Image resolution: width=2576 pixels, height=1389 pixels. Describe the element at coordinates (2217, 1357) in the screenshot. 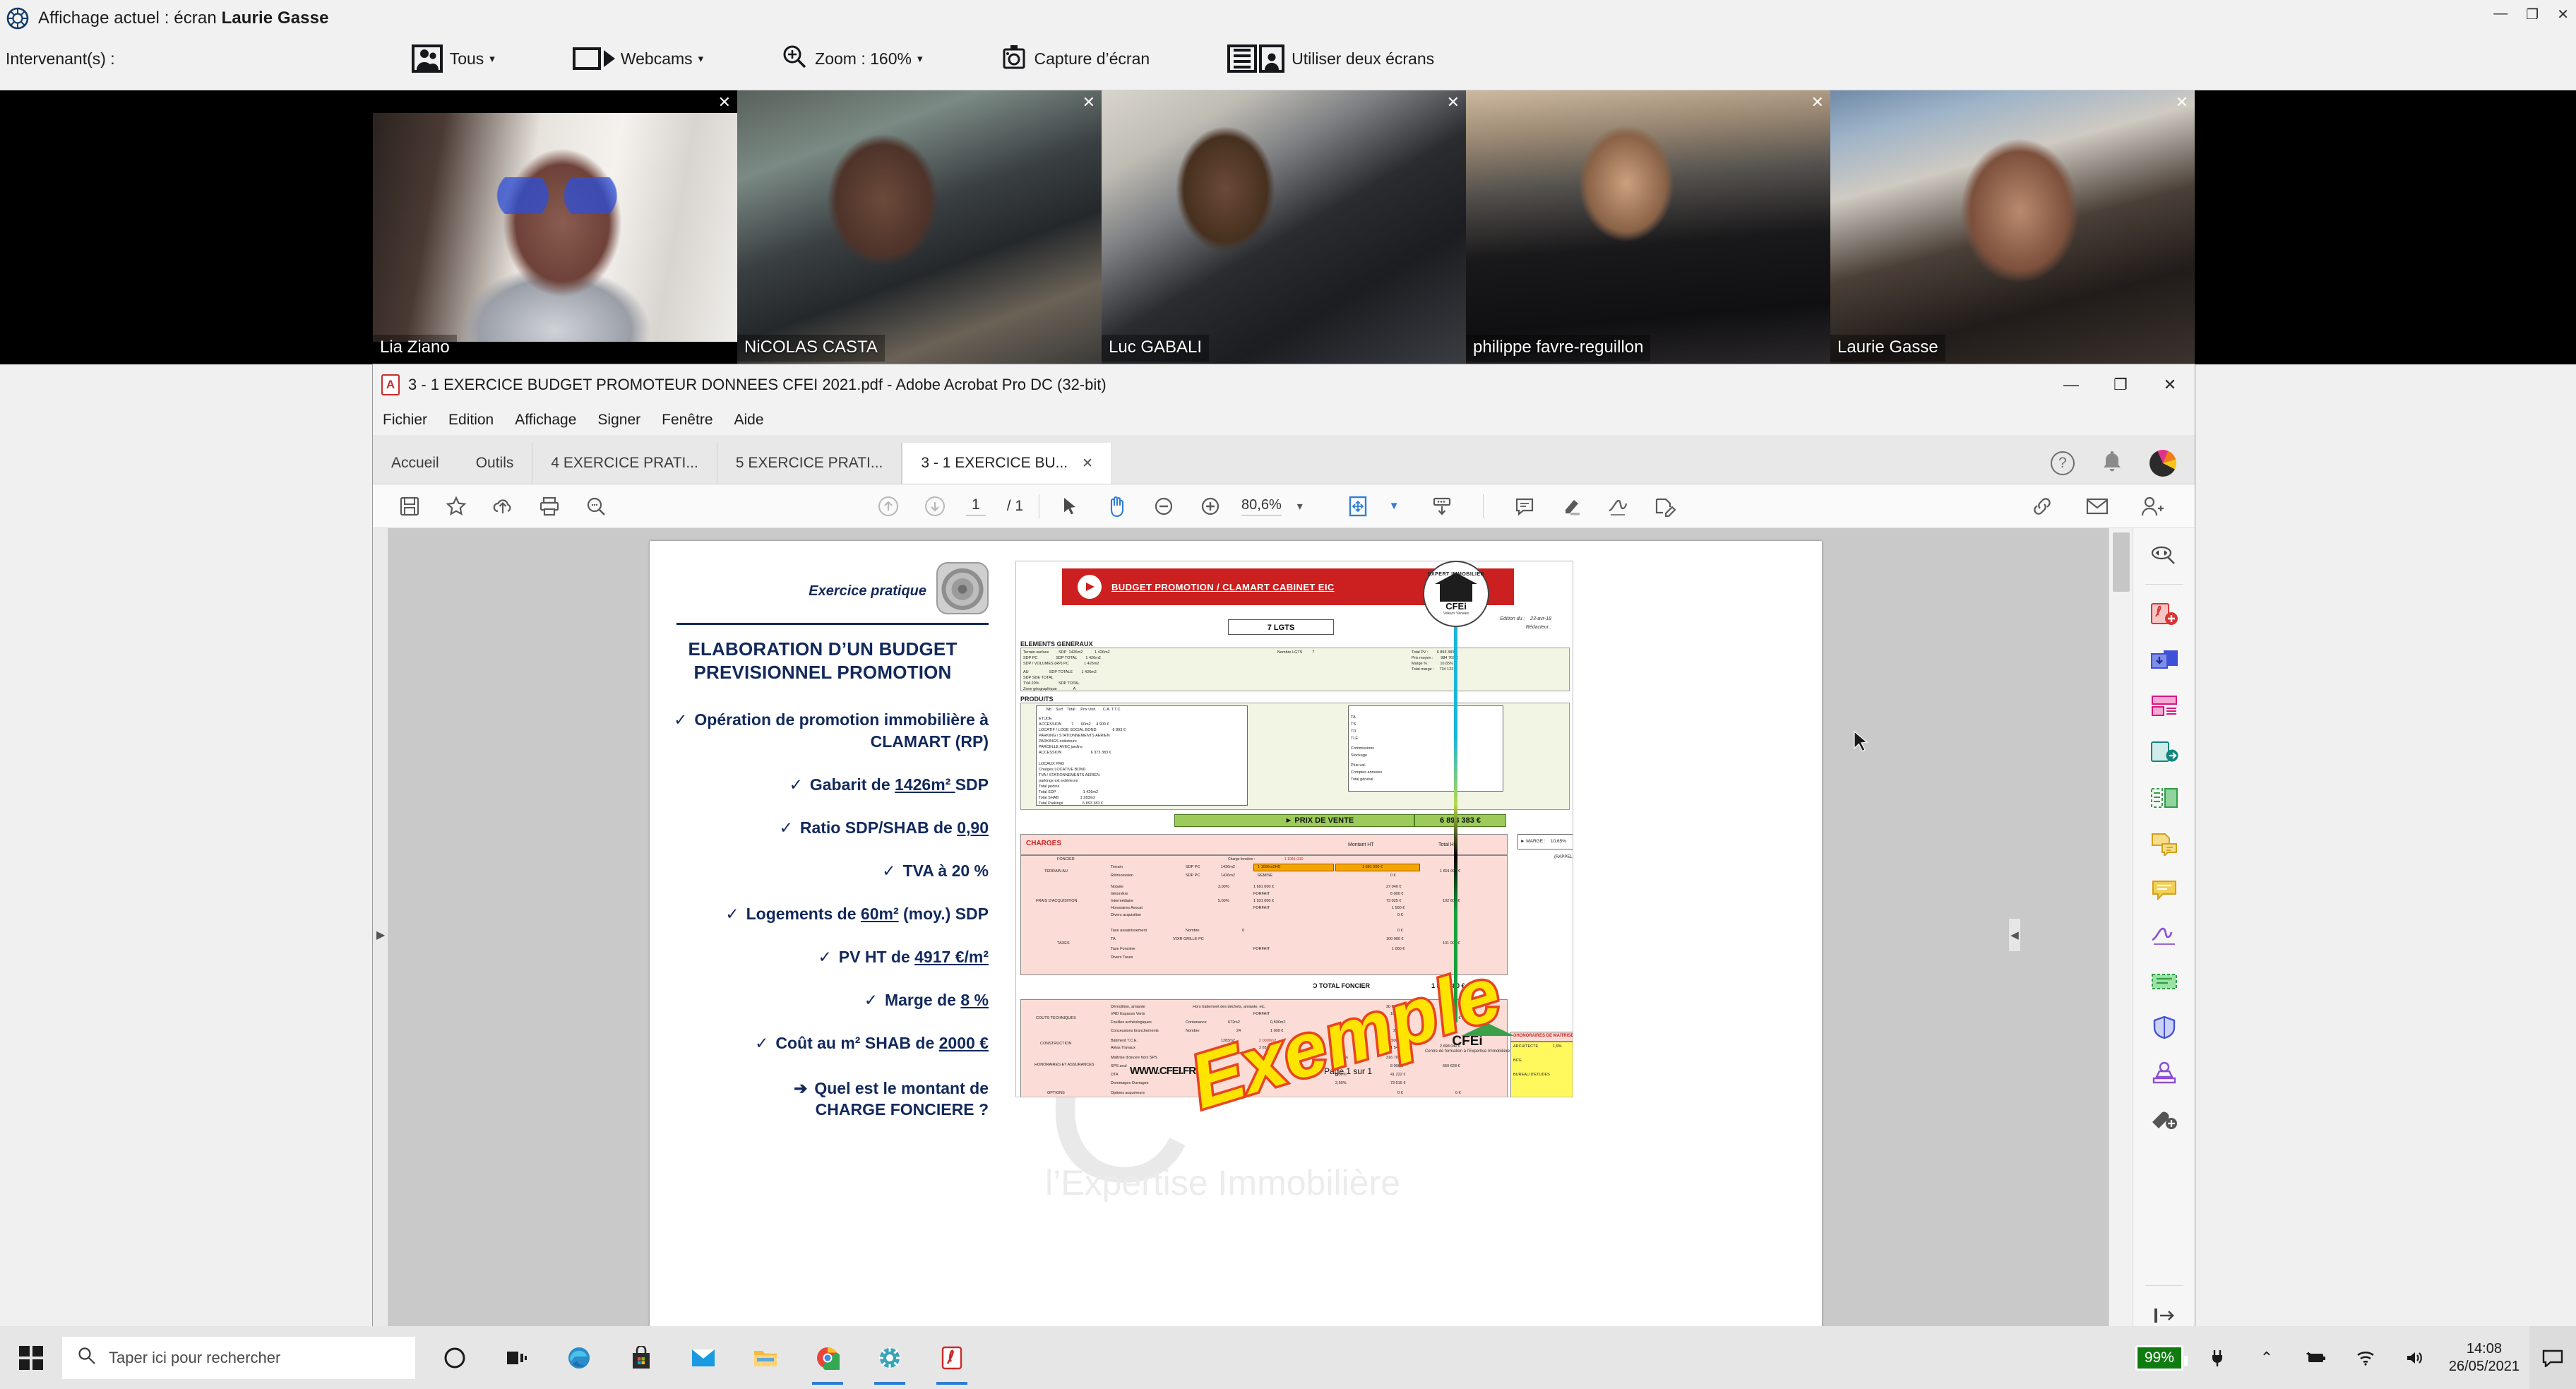

I see `plug-icon` at that location.